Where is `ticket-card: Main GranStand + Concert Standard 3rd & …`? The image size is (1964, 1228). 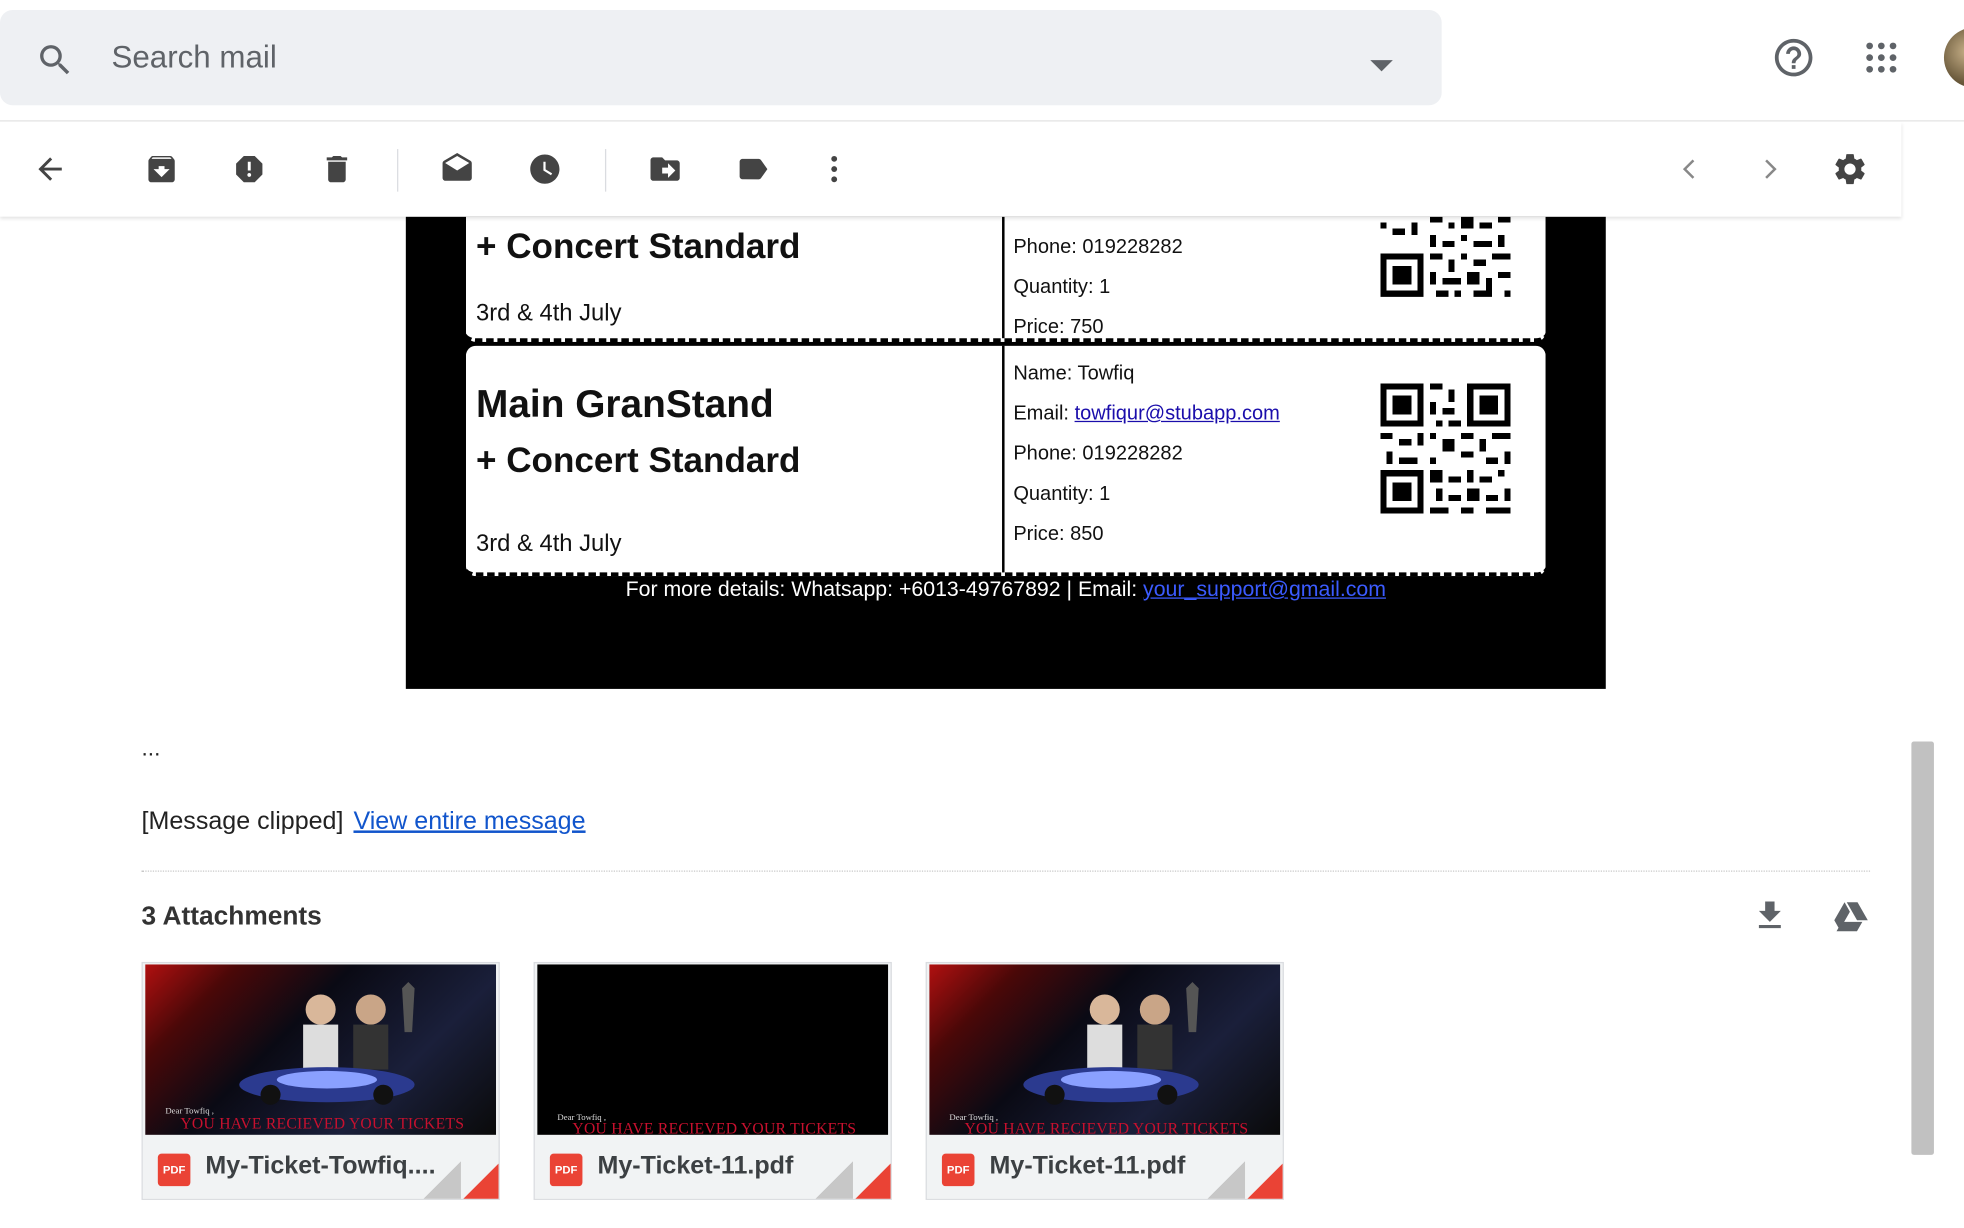 ticket-card: Main GranStand + Concert Standard 3rd & … is located at coordinates (1005, 461).